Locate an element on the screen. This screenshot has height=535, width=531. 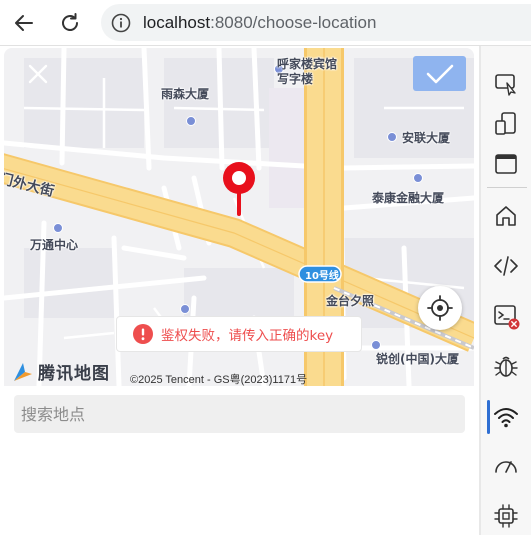
close-icon is located at coordinates (38, 74).